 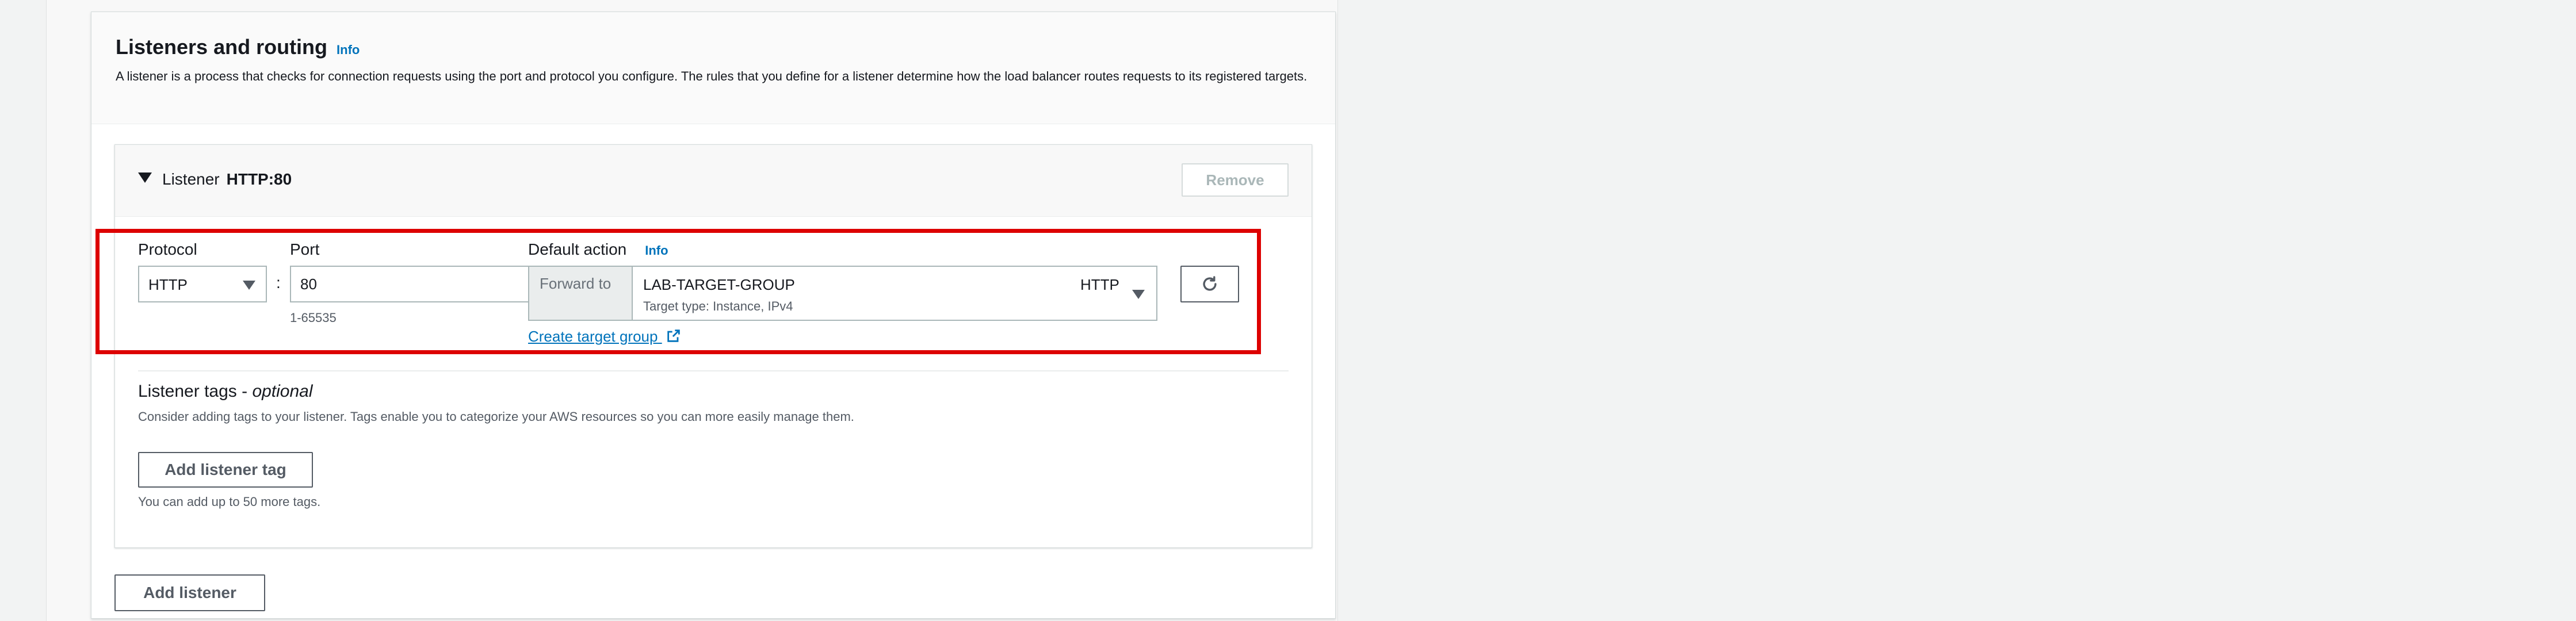 I want to click on section-title: Listeners and routing Info, so click(x=238, y=47).